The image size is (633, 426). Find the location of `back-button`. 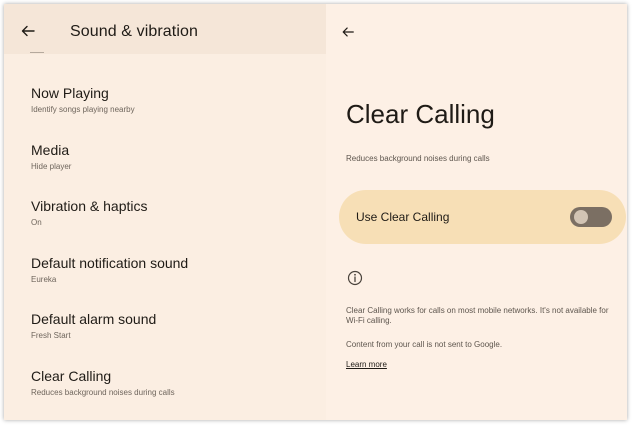

back-button is located at coordinates (28, 31).